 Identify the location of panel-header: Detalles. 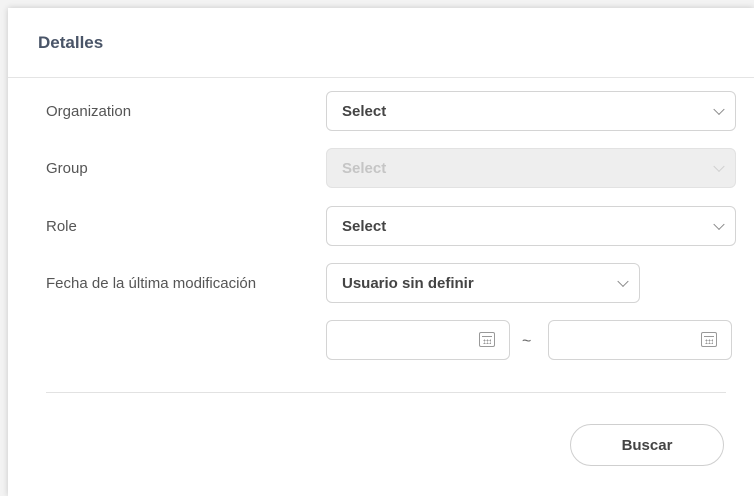
(381, 43).